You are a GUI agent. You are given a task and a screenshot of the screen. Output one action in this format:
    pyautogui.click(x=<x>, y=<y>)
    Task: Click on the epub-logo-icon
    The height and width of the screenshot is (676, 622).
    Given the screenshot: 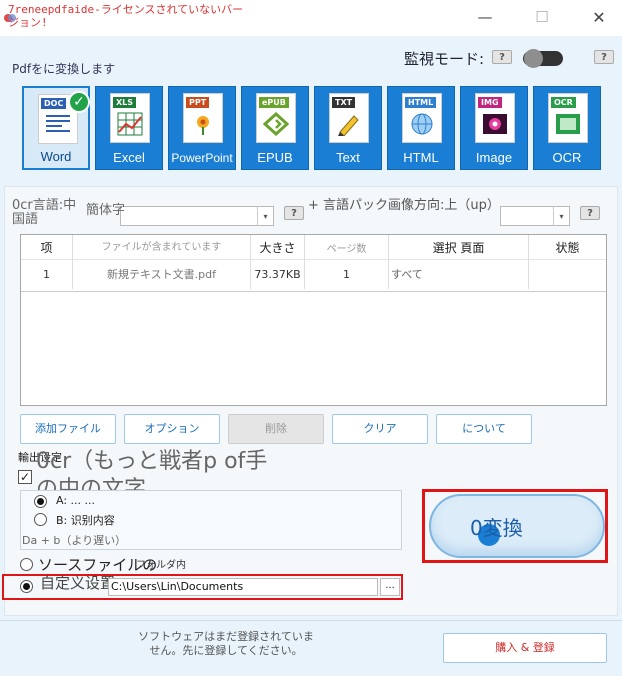 What is the action you would take?
    pyautogui.click(x=276, y=124)
    